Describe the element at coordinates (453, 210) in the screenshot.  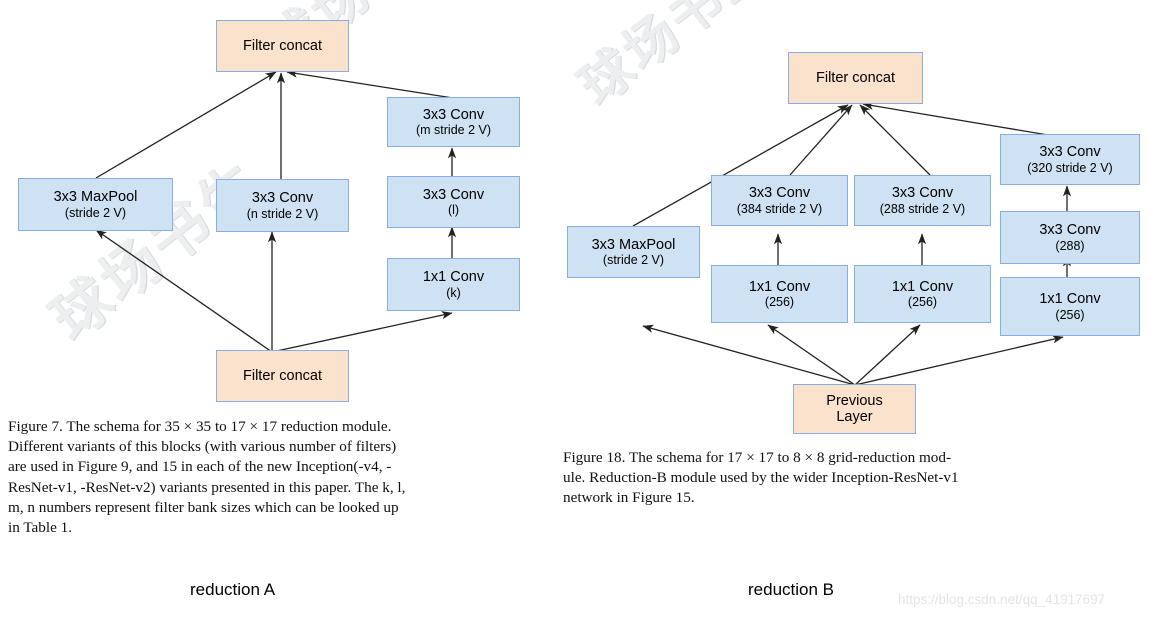
I see `node-label-line2: (l)` at that location.